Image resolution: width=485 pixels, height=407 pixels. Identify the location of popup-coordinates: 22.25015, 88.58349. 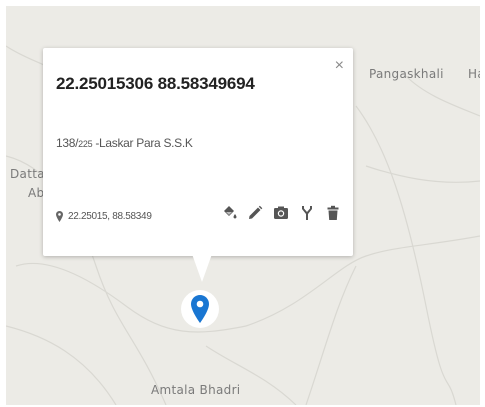
(104, 216).